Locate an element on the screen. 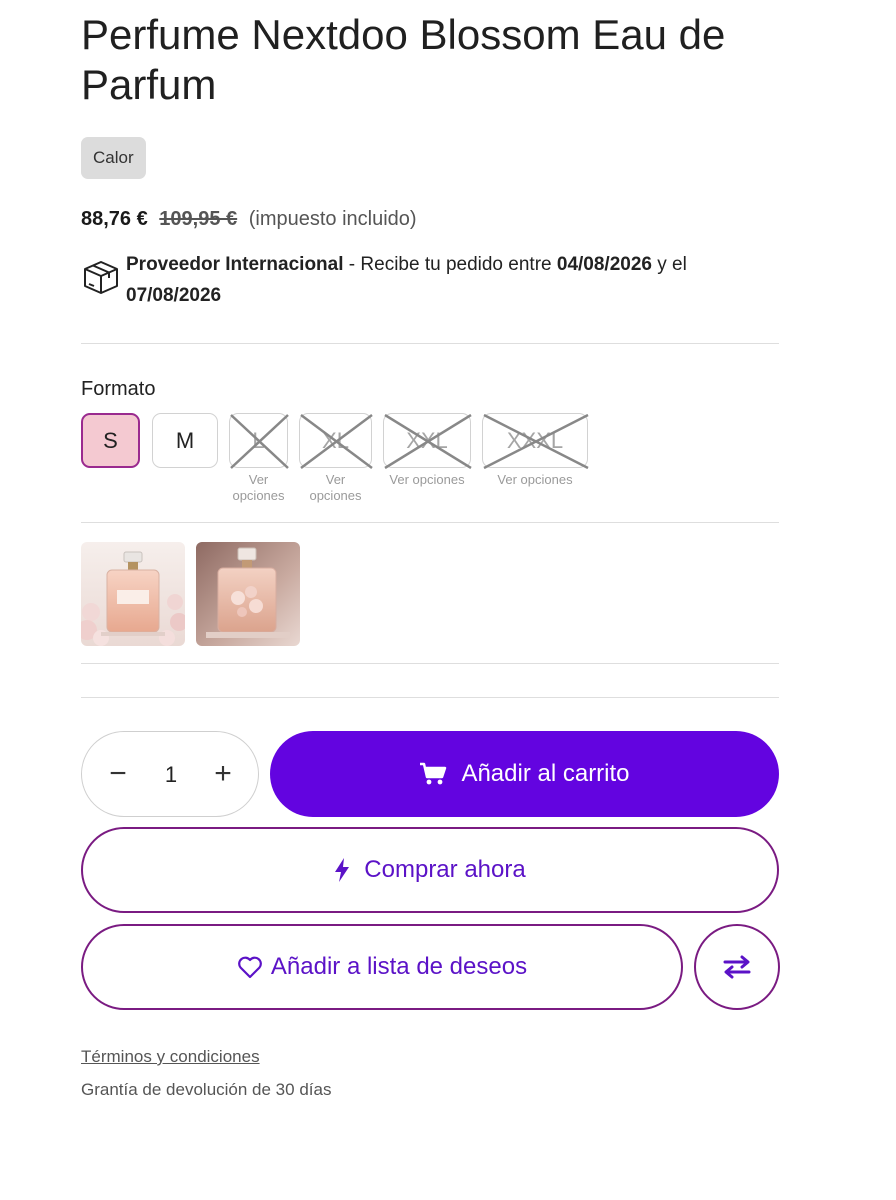 The height and width of the screenshot is (1200, 896). size-note-xl: Ver opciones is located at coordinates (335, 488).